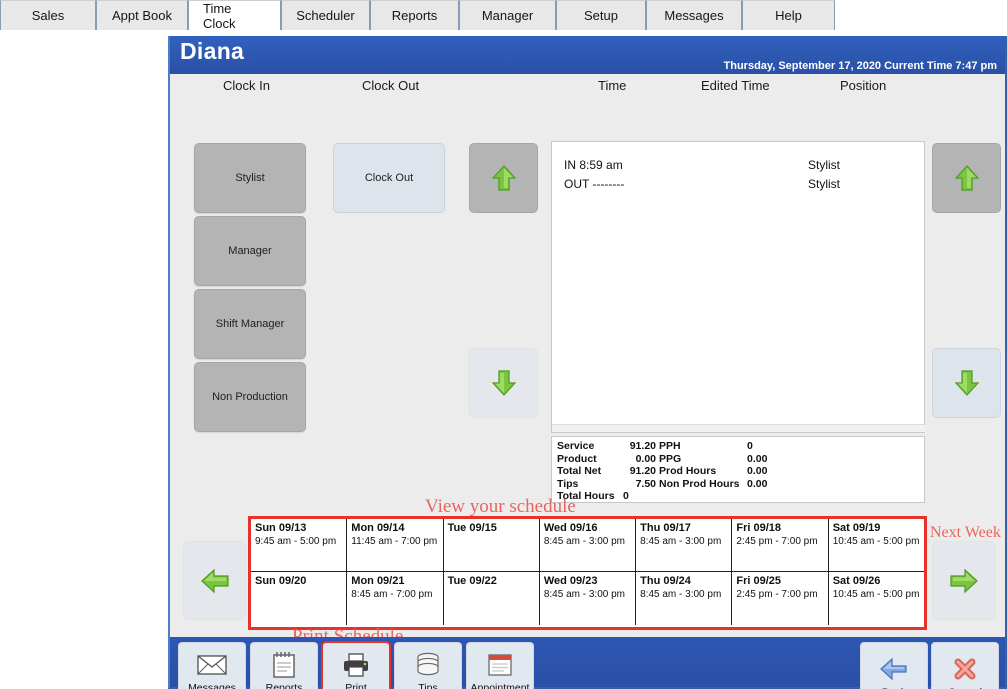 This screenshot has width=1007, height=689. I want to click on cancel-button: Cancel, so click(965, 665).